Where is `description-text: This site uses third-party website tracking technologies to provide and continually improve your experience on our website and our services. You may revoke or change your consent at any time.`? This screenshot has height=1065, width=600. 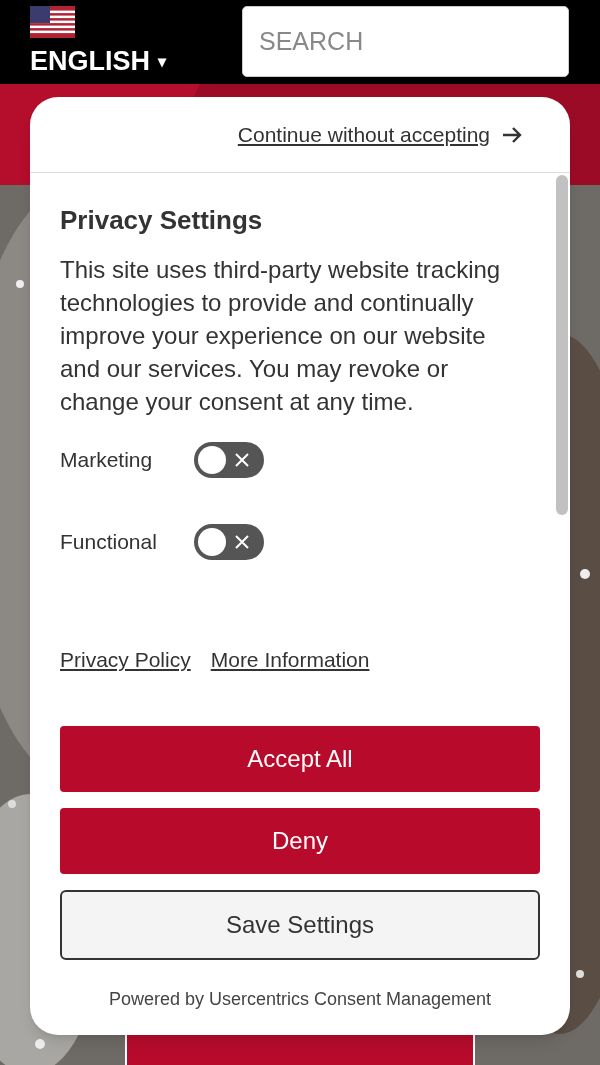 description-text: This site uses third-party website tracking technologies to provide and continually improve your experience on our website and our services. You may revoke or change your consent at any time. is located at coordinates (281, 336).